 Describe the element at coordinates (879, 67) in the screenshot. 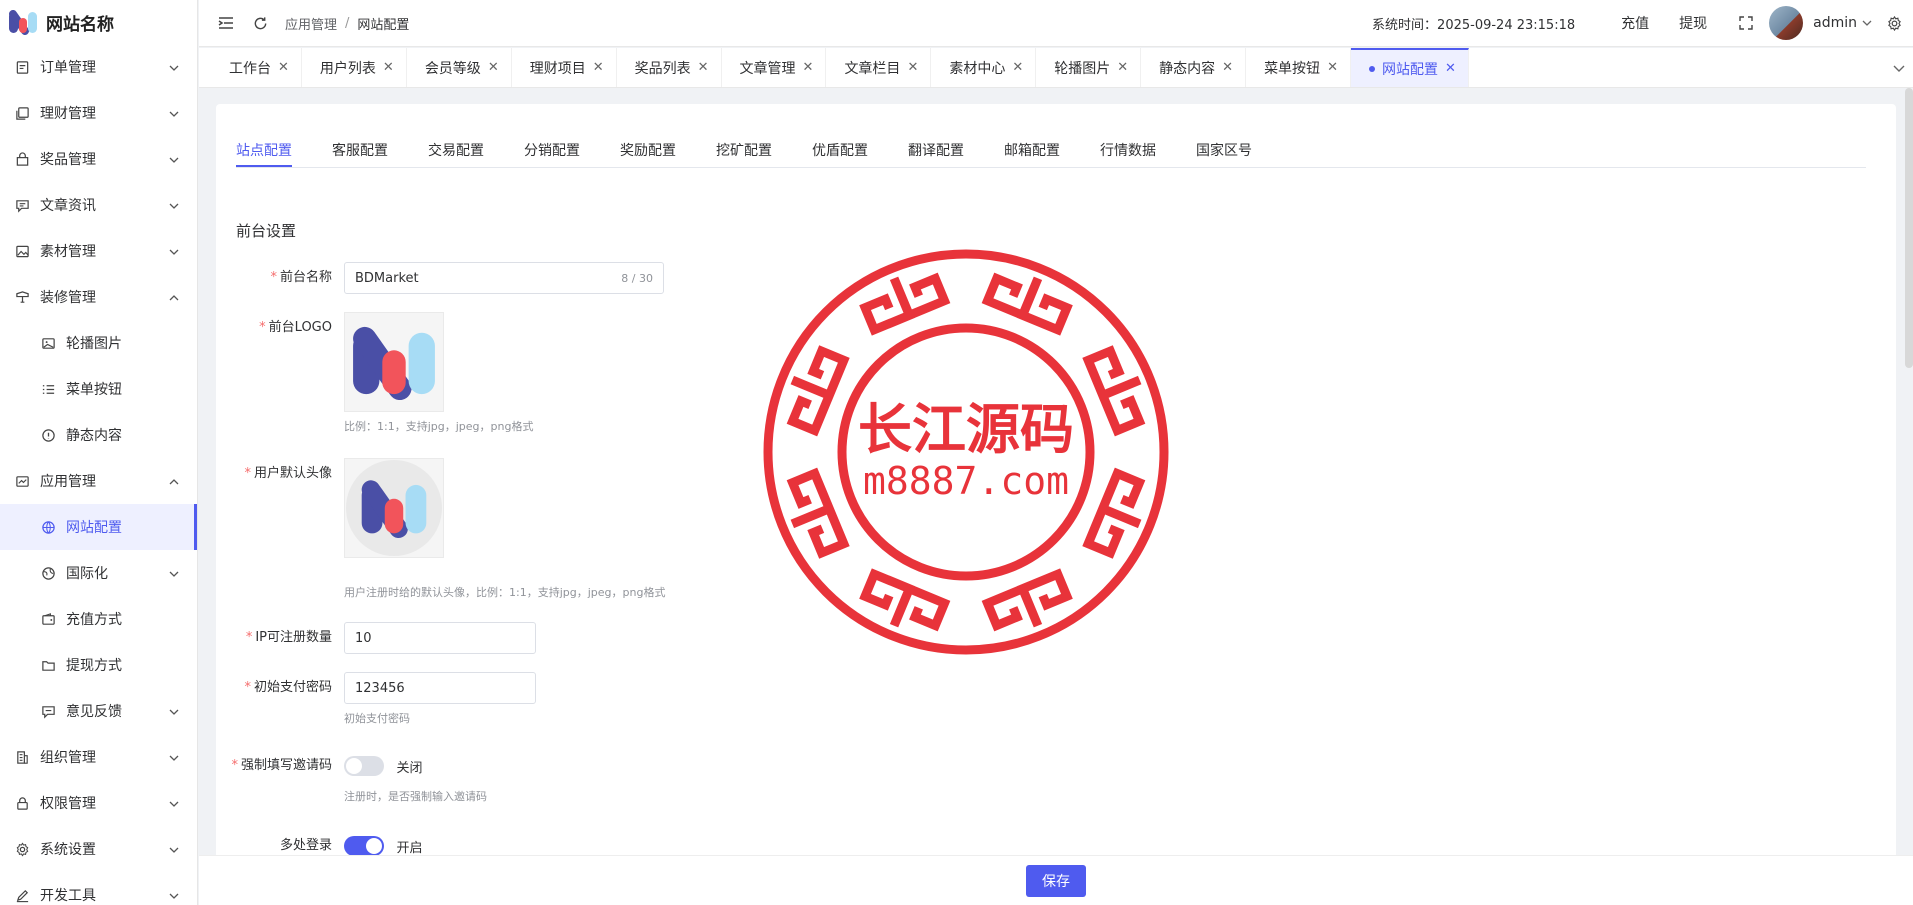

I see `page-tab-7: 文章栏目 ✕` at that location.